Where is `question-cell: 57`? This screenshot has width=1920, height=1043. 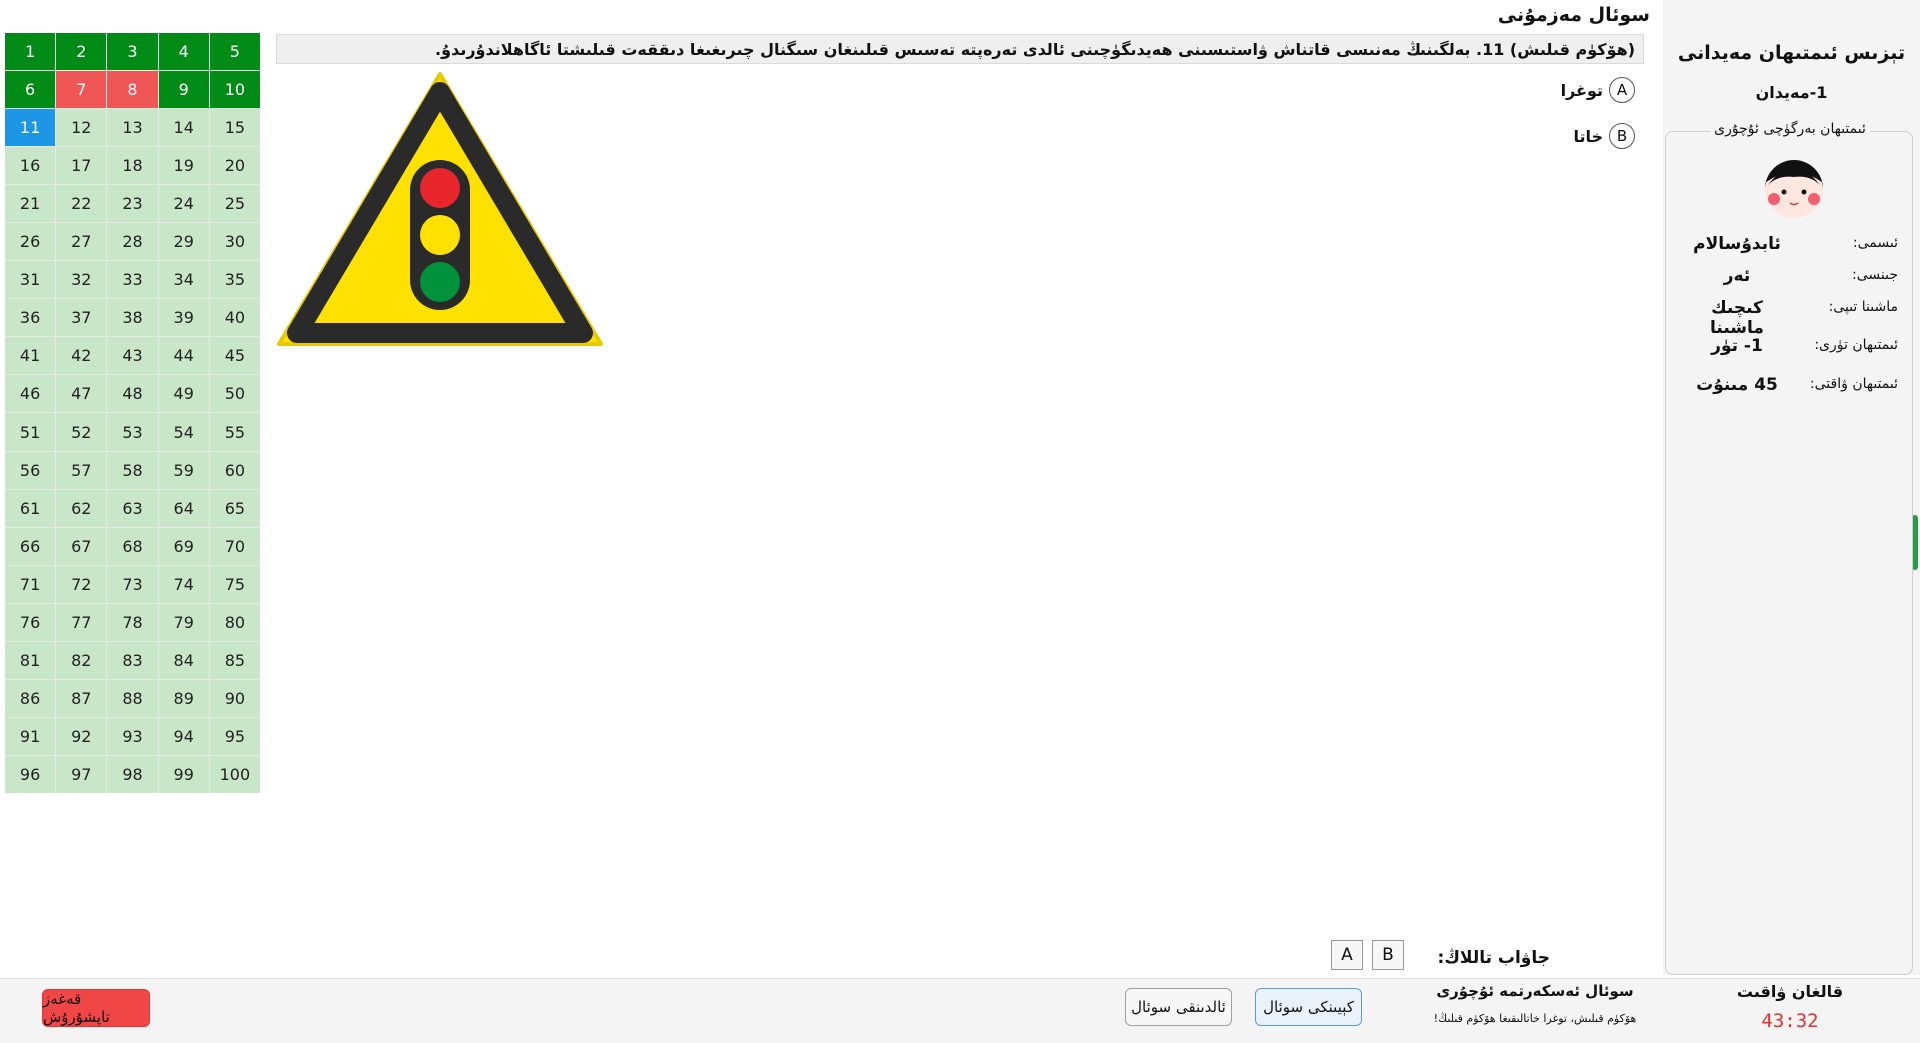 question-cell: 57 is located at coordinates (81, 470).